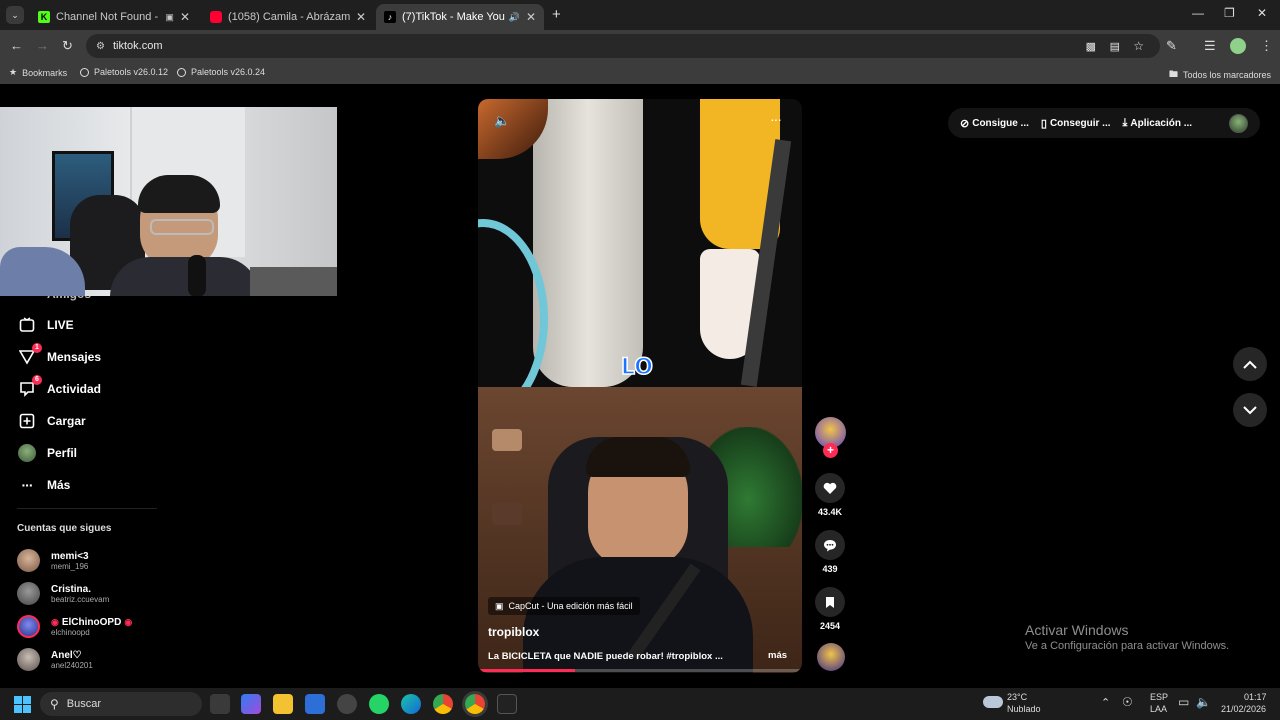 The width and height of the screenshot is (1280, 720). Describe the element at coordinates (251, 704) in the screenshot. I see `copilot-icon` at that location.